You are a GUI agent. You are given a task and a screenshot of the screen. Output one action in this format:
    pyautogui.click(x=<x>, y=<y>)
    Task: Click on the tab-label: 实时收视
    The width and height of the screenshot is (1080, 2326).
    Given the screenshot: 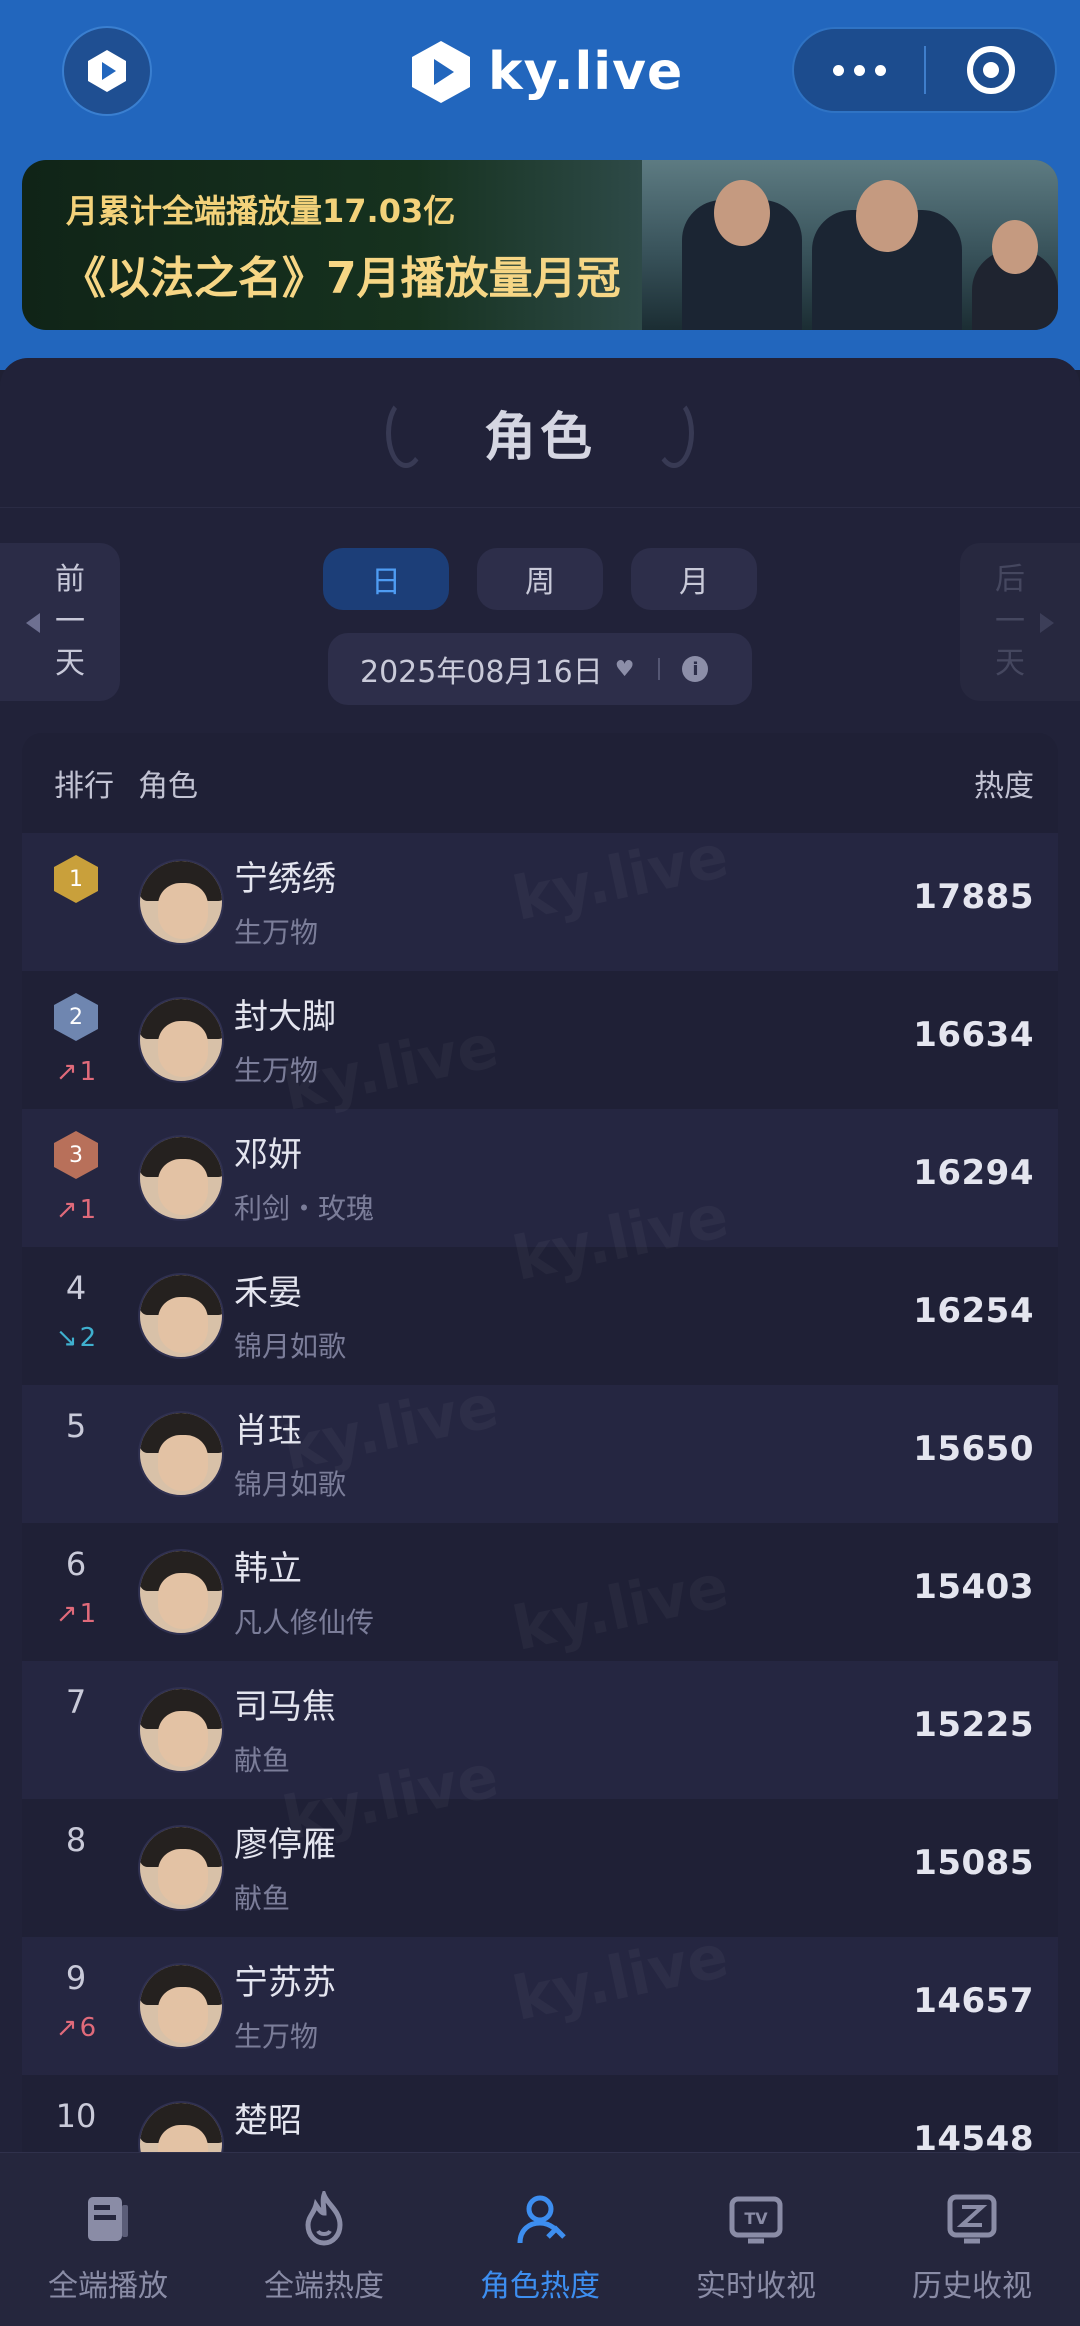 What is the action you would take?
    pyautogui.click(x=756, y=2286)
    